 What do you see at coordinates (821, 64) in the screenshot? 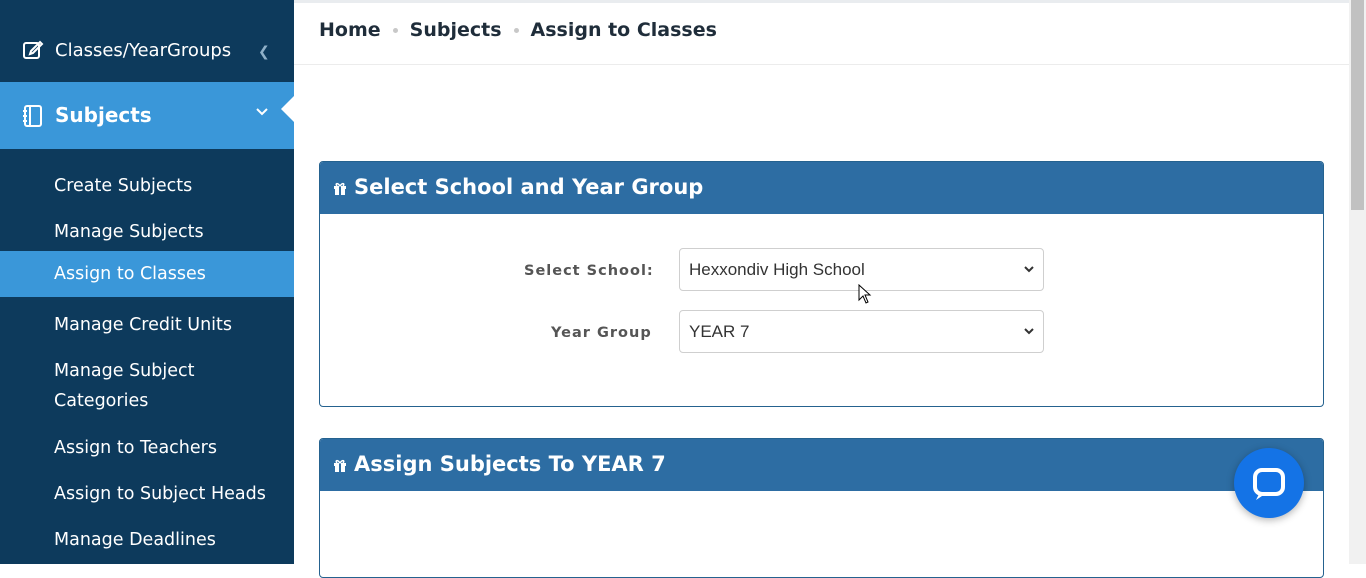
I see `divider` at bounding box center [821, 64].